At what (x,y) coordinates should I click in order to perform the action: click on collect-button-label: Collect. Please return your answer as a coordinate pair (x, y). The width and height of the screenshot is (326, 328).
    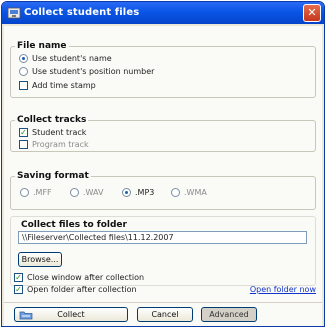
    Looking at the image, I should click on (71, 314).